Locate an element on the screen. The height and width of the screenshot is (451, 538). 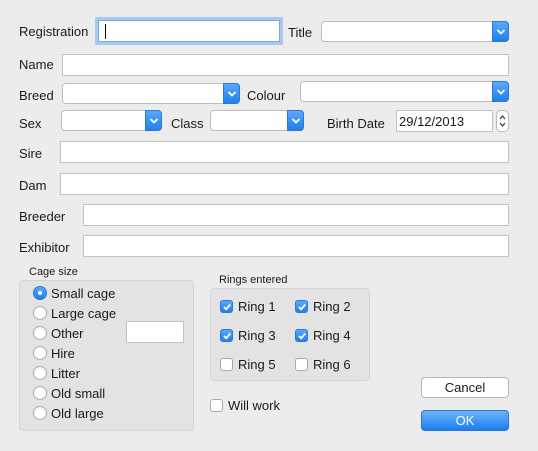
radio-old-large: Old large is located at coordinates (68, 413).